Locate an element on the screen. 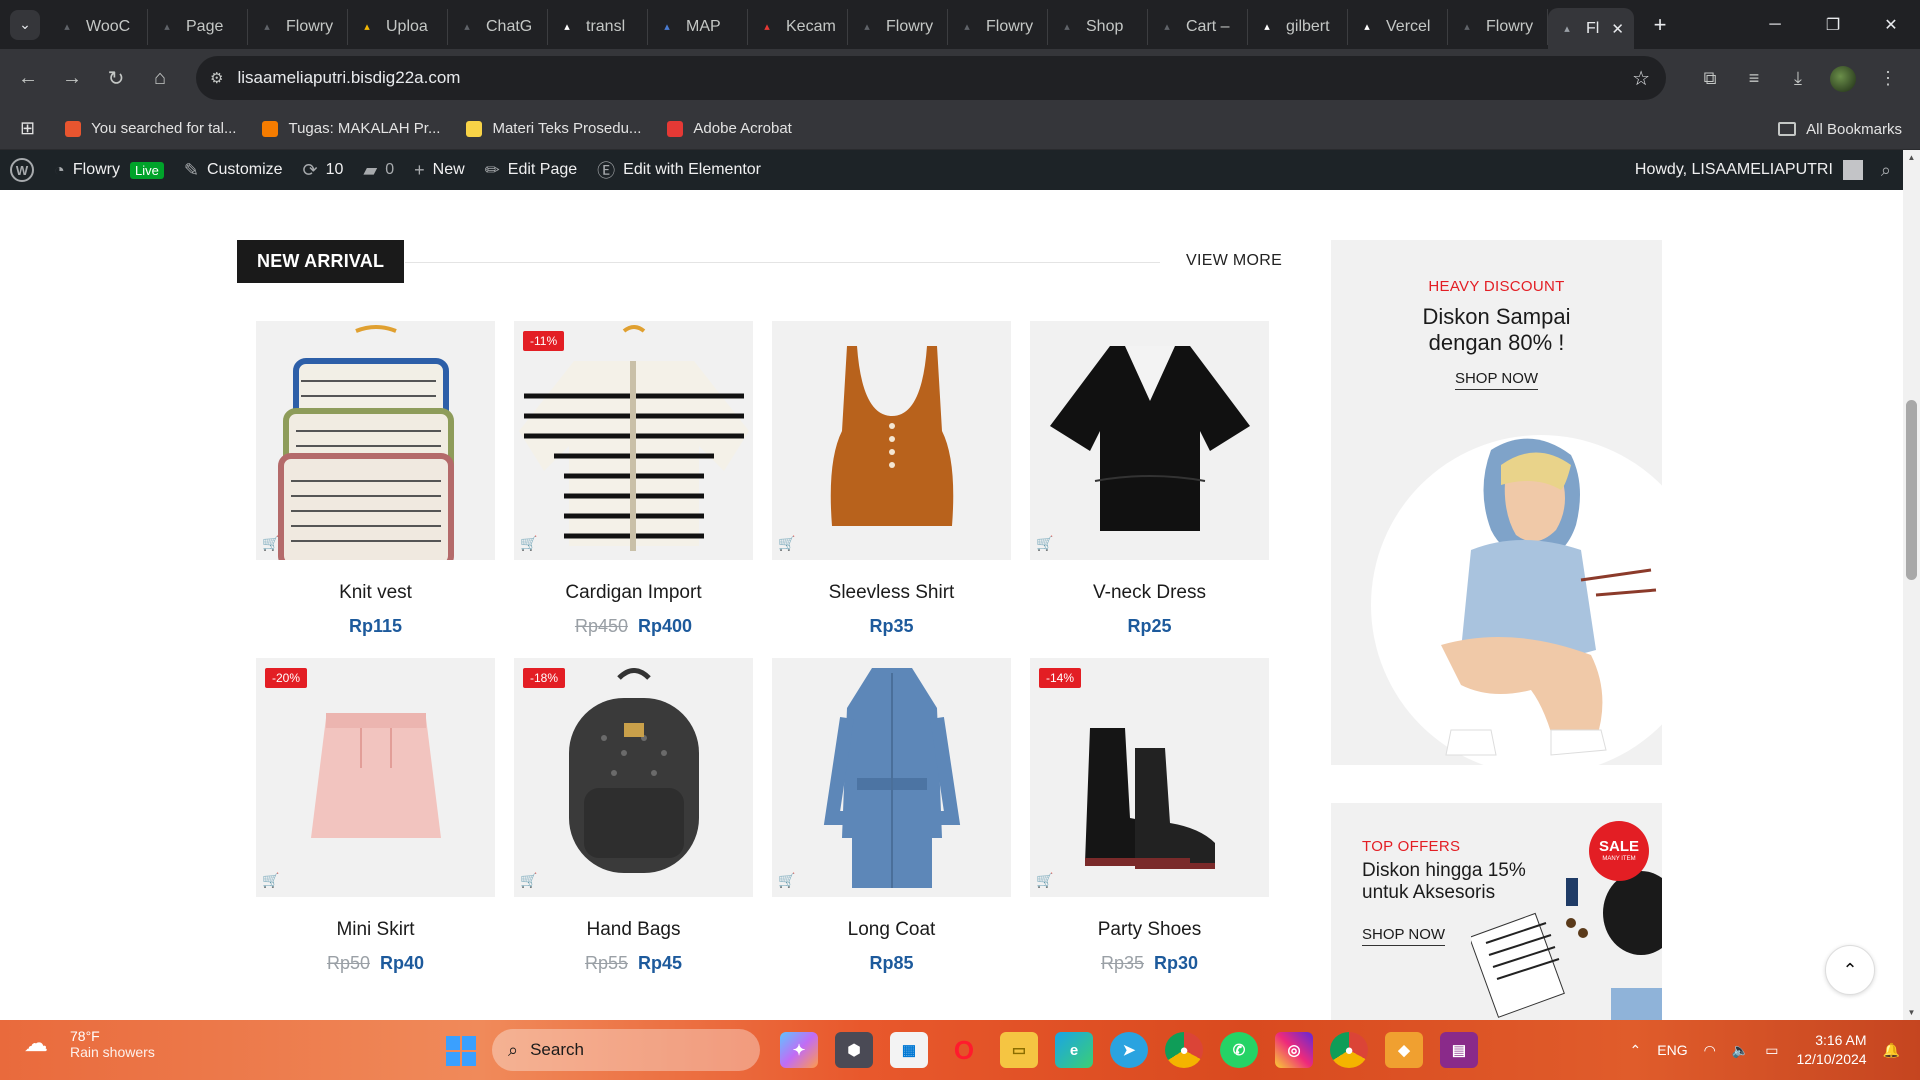 This screenshot has height=1080, width=1920. product-card: 🛒 V-neck Dress Rp25 is located at coordinates (1149, 479).